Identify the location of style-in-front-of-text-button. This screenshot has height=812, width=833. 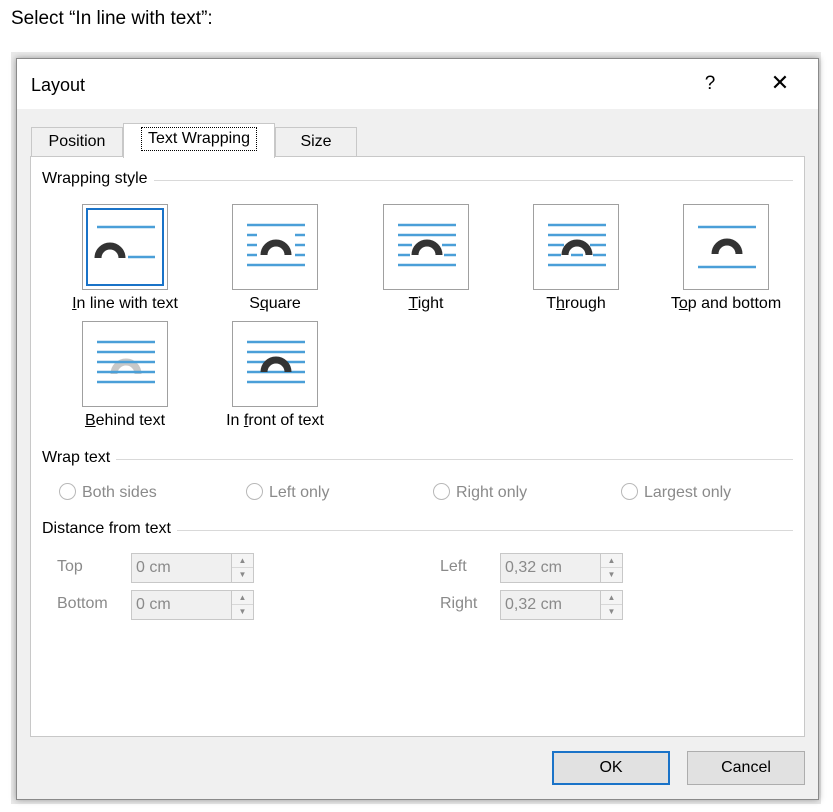
(275, 364).